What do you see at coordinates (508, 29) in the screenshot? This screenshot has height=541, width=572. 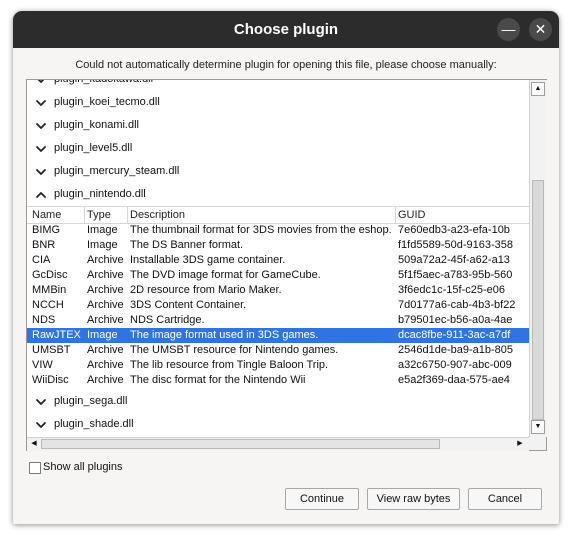 I see `minimize-button: —` at bounding box center [508, 29].